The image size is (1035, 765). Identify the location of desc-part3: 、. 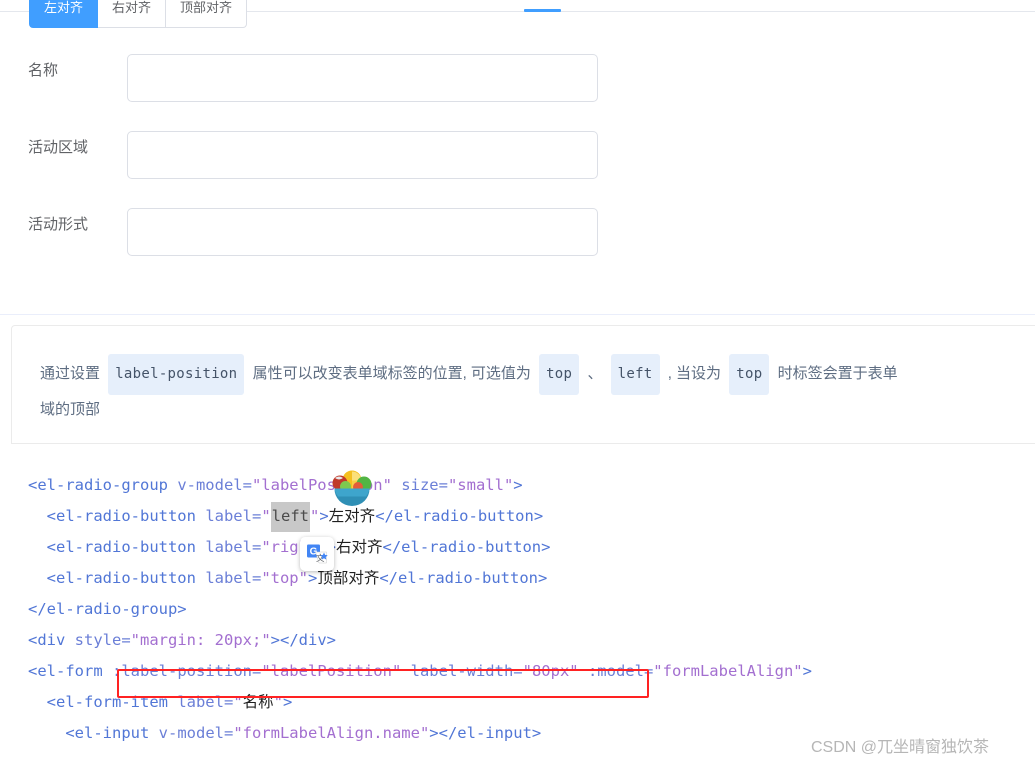
(595, 373).